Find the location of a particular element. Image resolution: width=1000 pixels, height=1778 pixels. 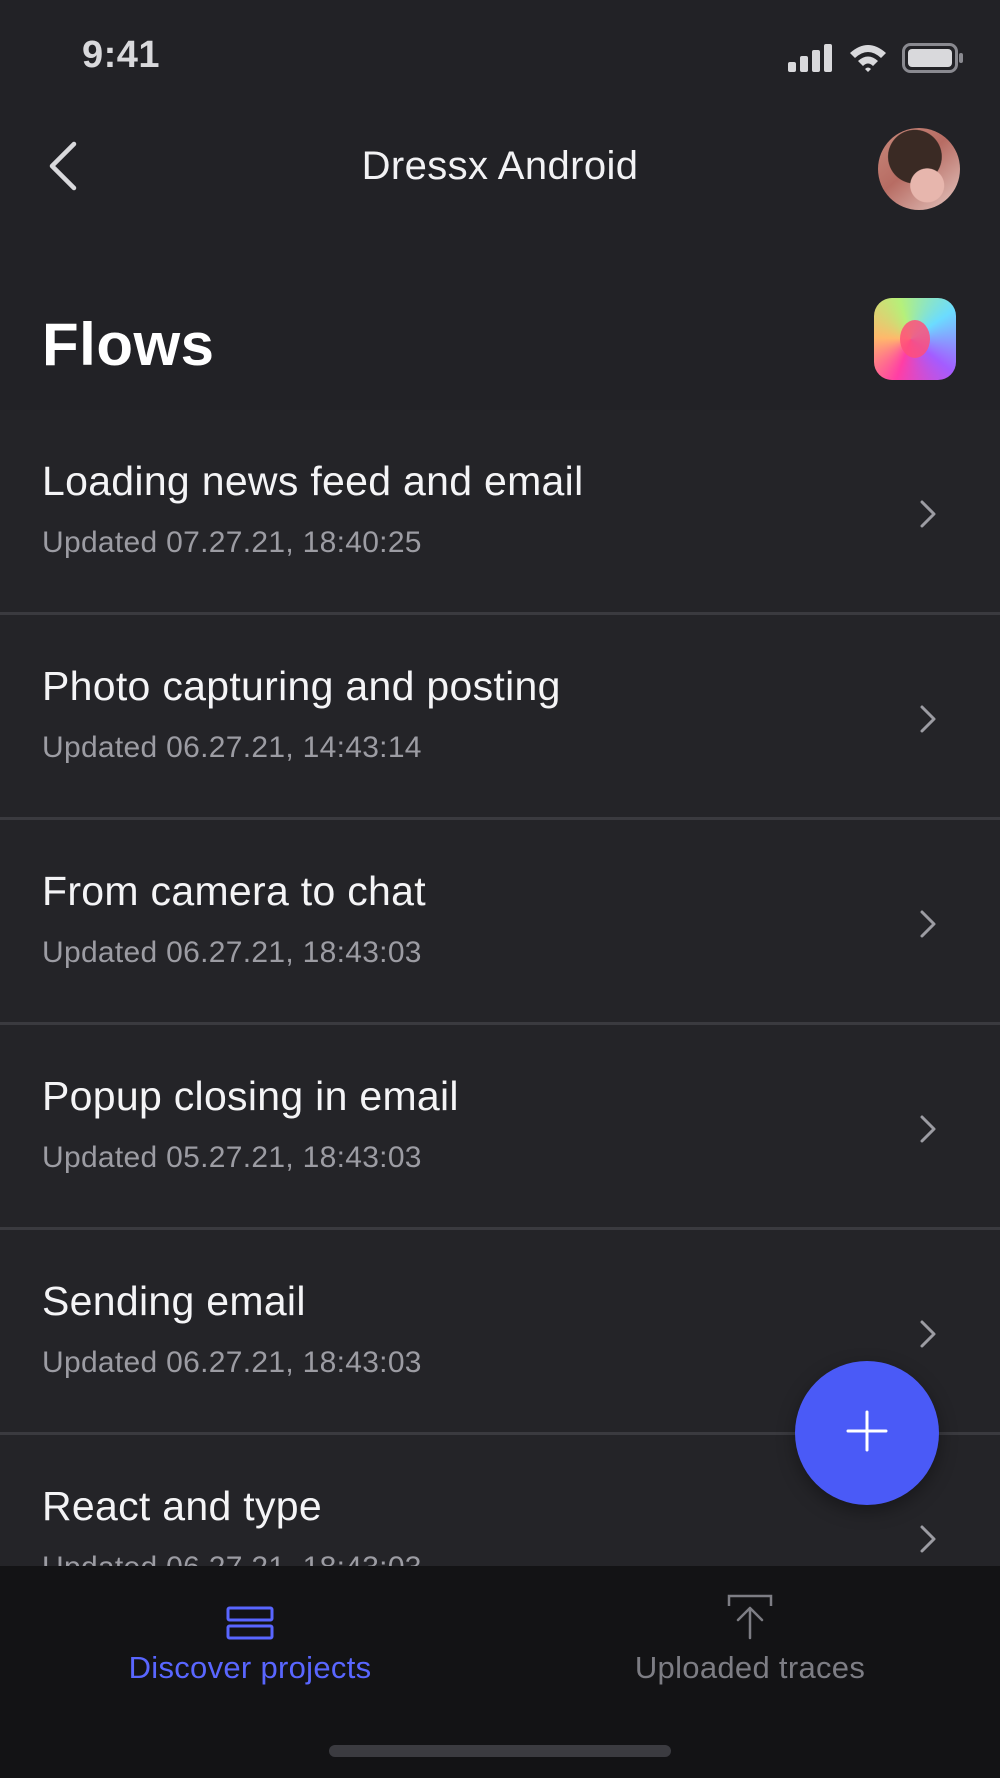

status-icons is located at coordinates (876, 60).